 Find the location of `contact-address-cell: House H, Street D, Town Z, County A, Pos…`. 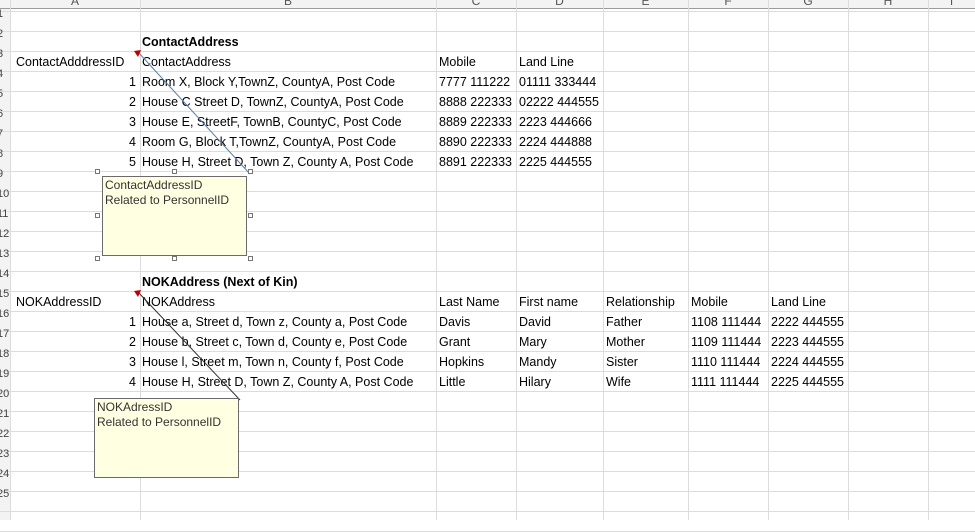

contact-address-cell: House H, Street D, Town Z, County A, Pos… is located at coordinates (277, 162).